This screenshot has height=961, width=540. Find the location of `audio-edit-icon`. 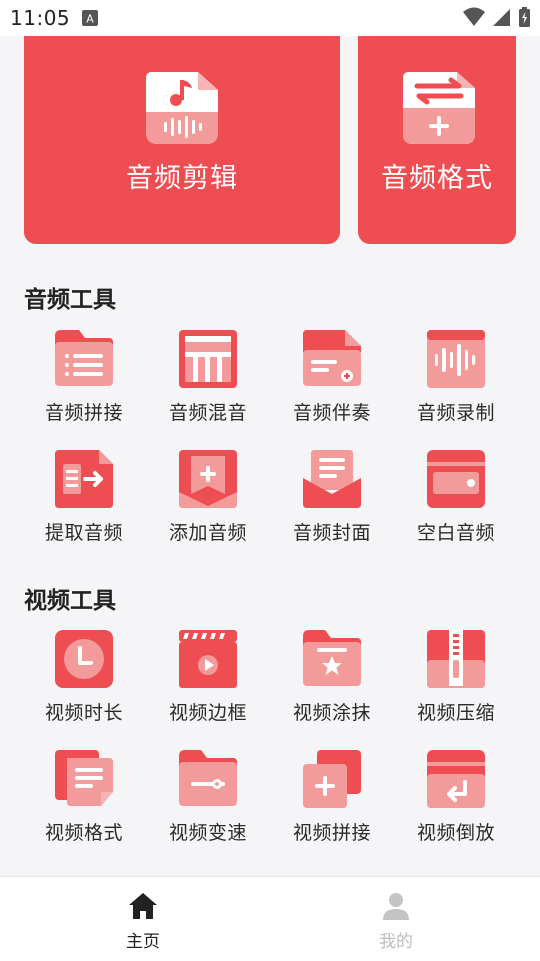

audio-edit-icon is located at coordinates (182, 108).